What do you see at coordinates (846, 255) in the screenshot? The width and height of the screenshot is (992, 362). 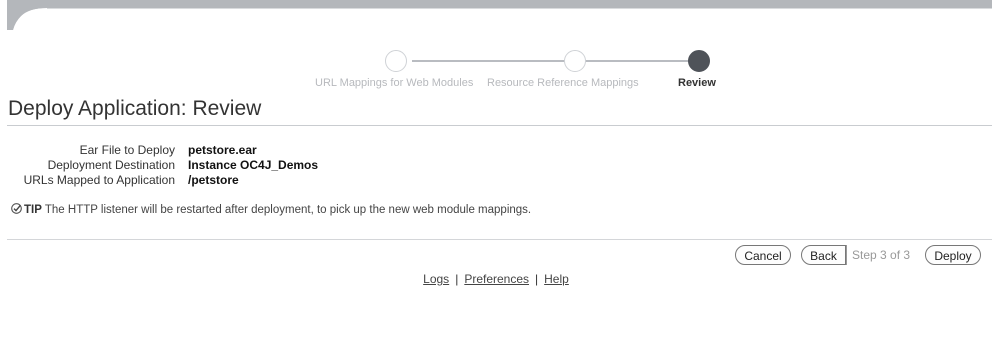 I see `step-separator` at bounding box center [846, 255].